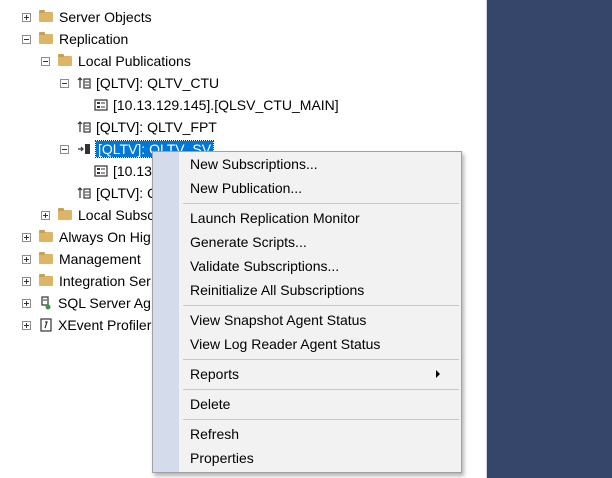 This screenshot has width=612, height=478. Describe the element at coordinates (275, 218) in the screenshot. I see `menu-item-launch-replication-monitor: Launch Replication Monitor` at that location.